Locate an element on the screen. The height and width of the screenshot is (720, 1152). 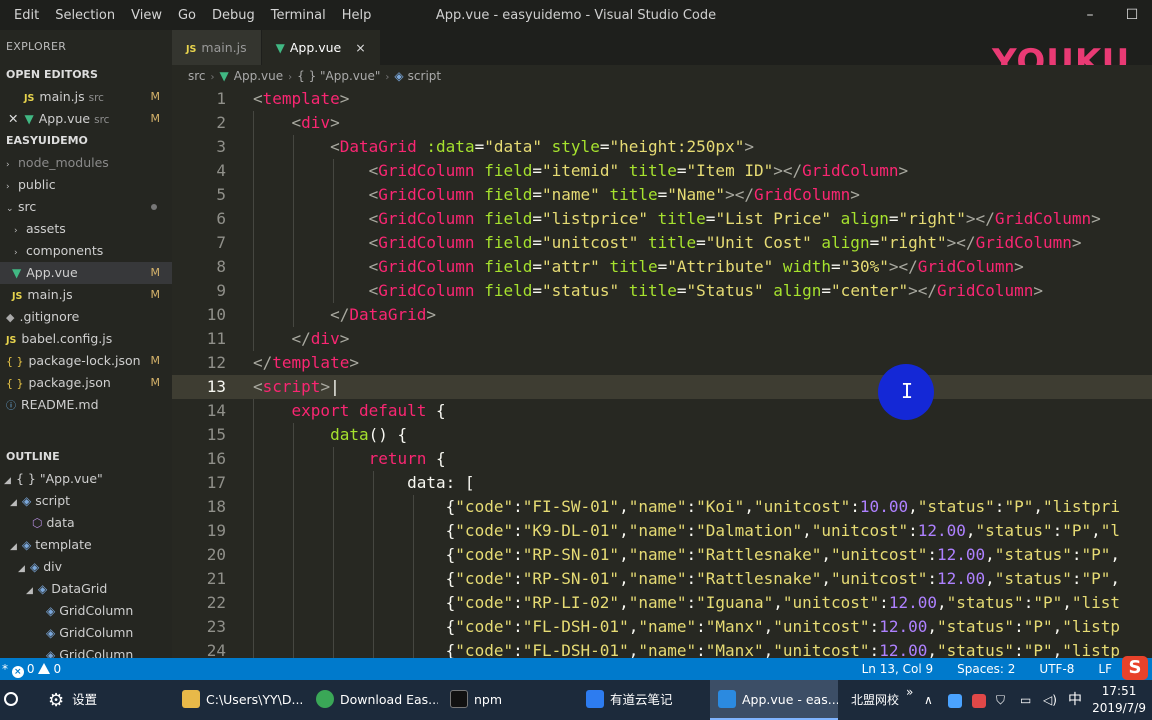
breadcrumb-module: { } "App.vue" is located at coordinates (338, 76).